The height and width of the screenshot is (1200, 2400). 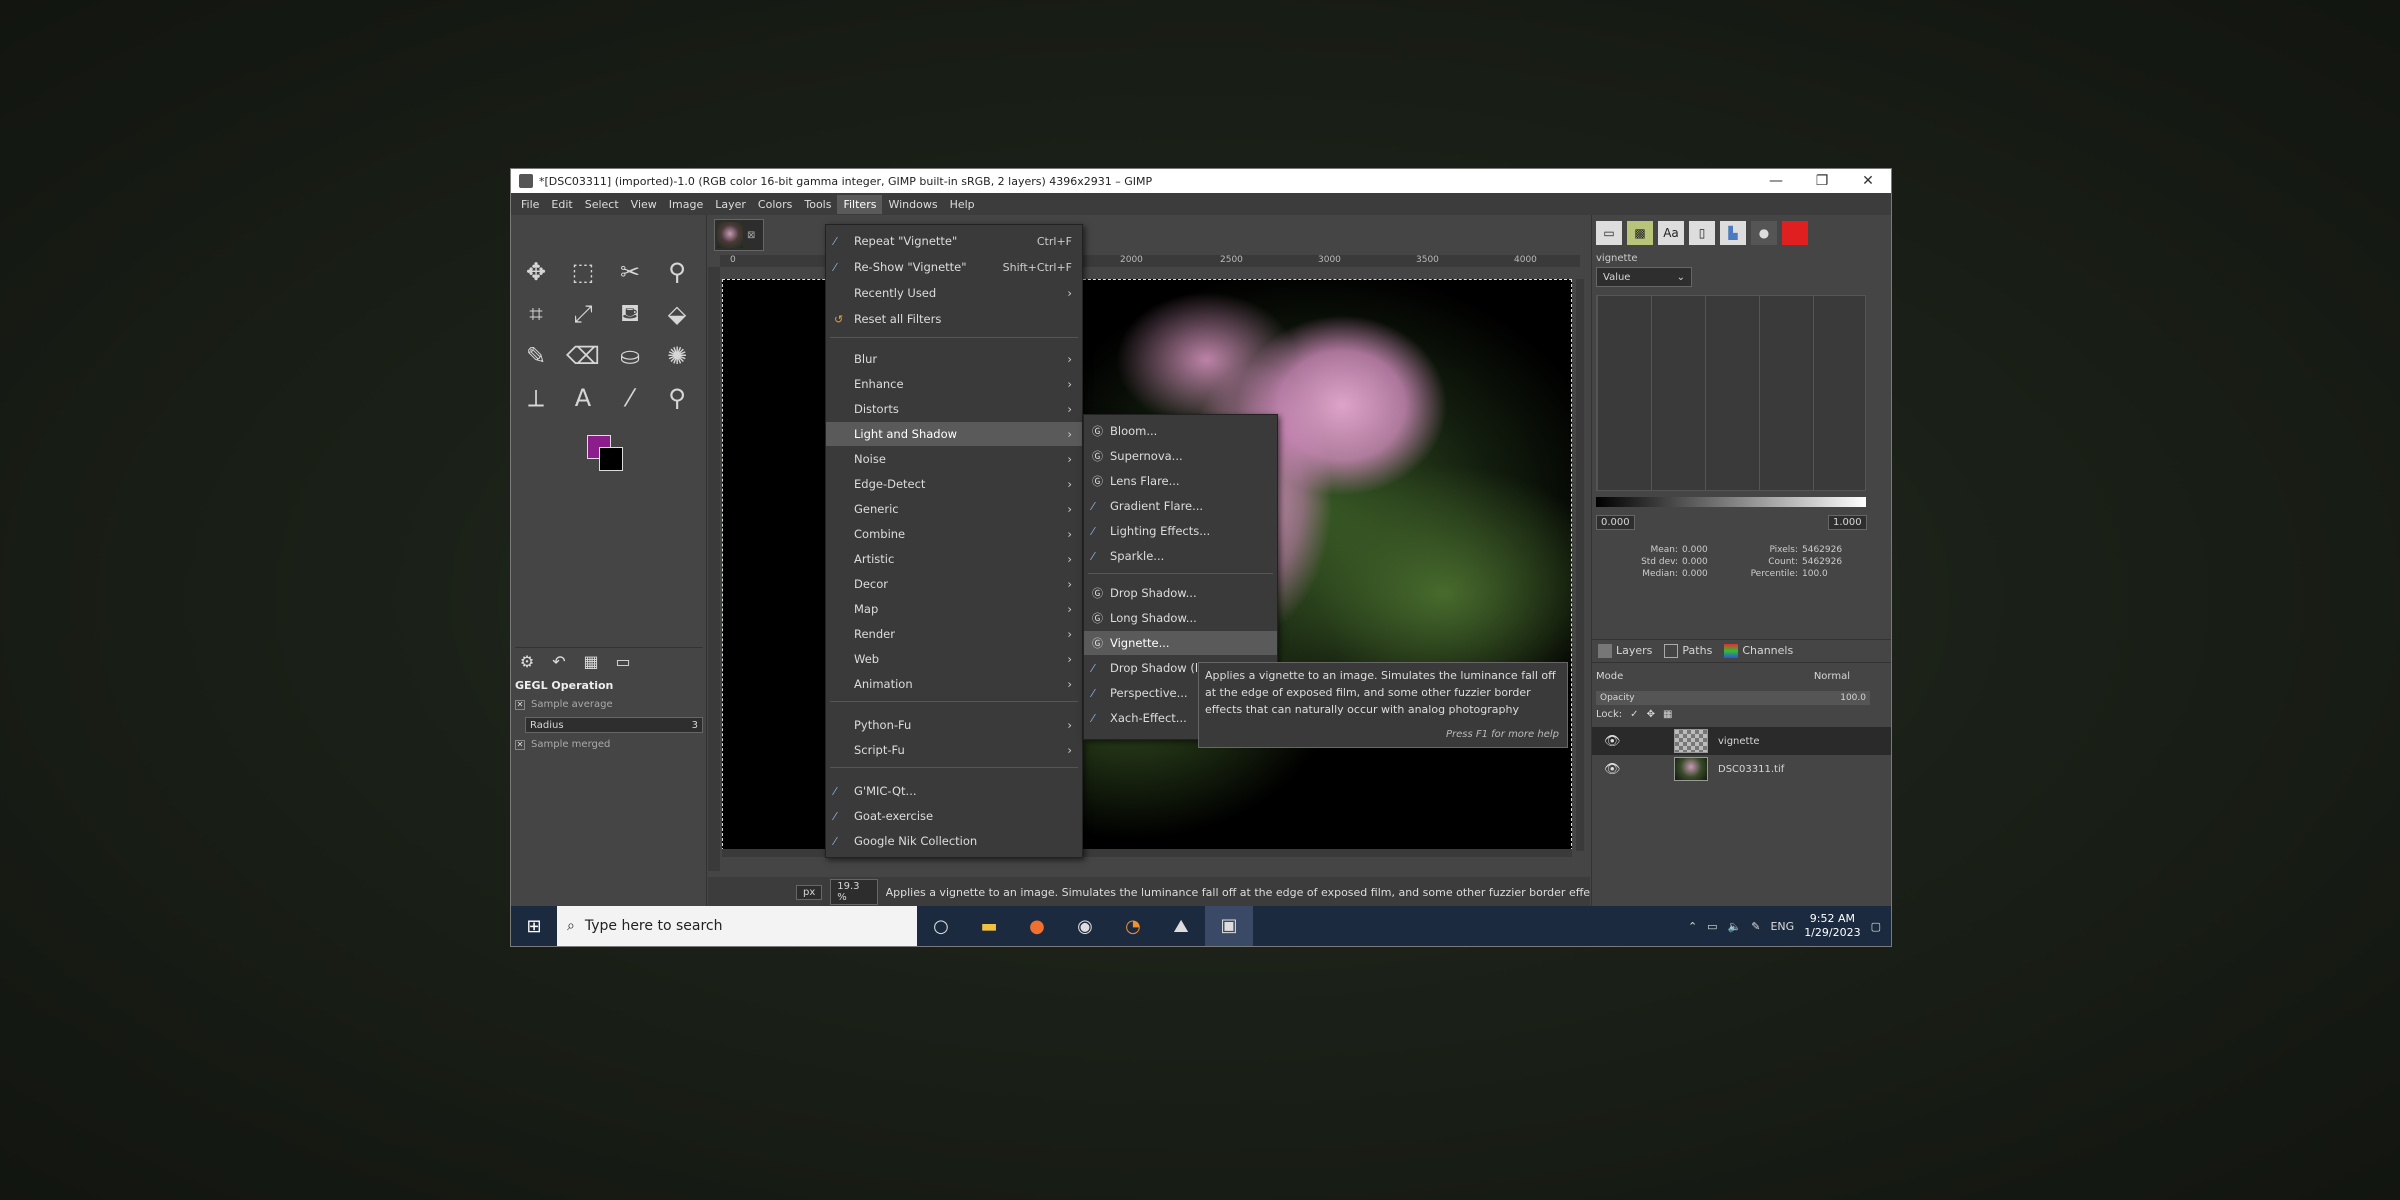 I want to click on gimp-taskbar-icon: ▣, so click(x=1229, y=926).